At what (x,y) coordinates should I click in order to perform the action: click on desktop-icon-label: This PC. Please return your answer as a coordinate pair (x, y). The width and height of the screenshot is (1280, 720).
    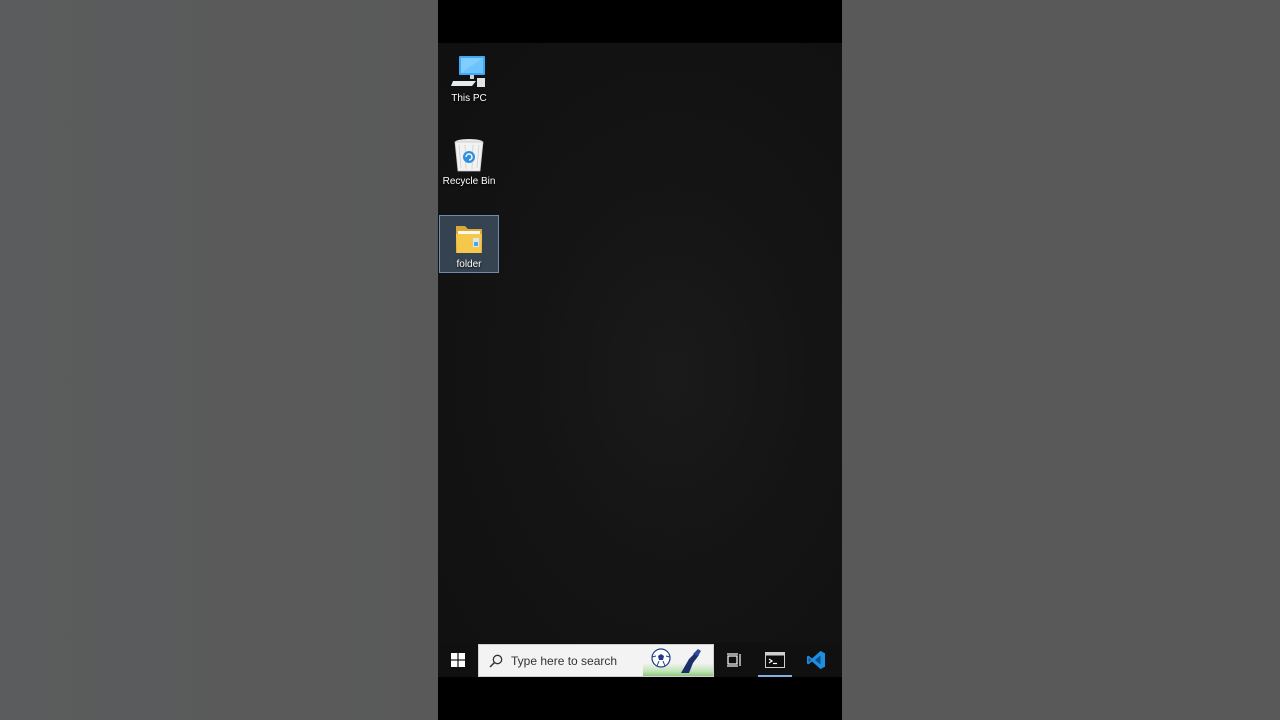
    Looking at the image, I should click on (469, 98).